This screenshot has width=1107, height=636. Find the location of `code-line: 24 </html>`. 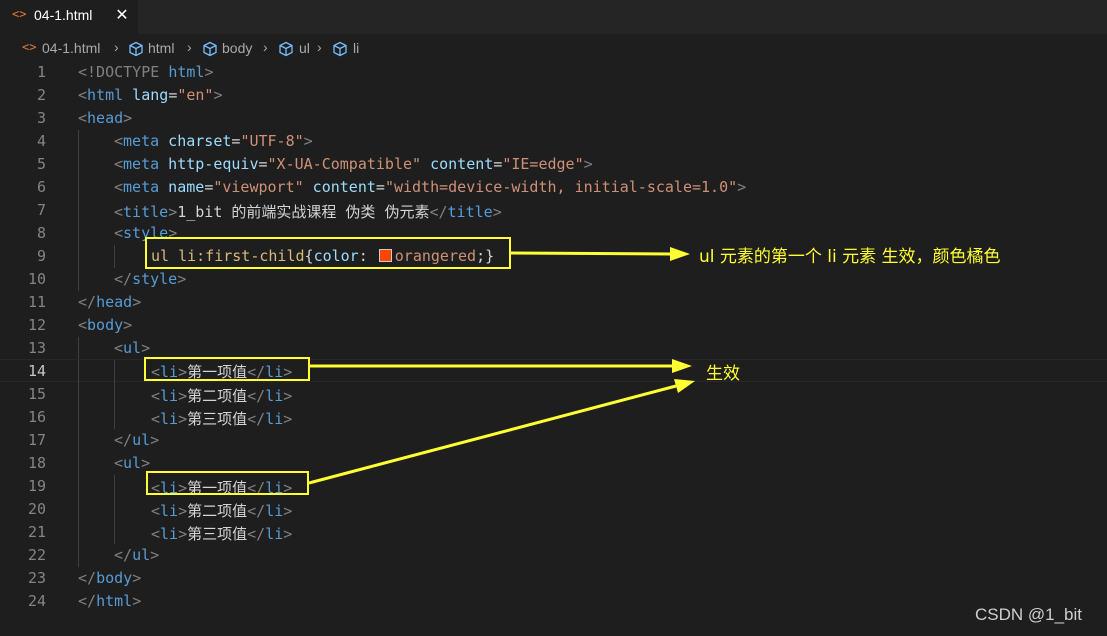

code-line: 24 </html> is located at coordinates (553, 601).